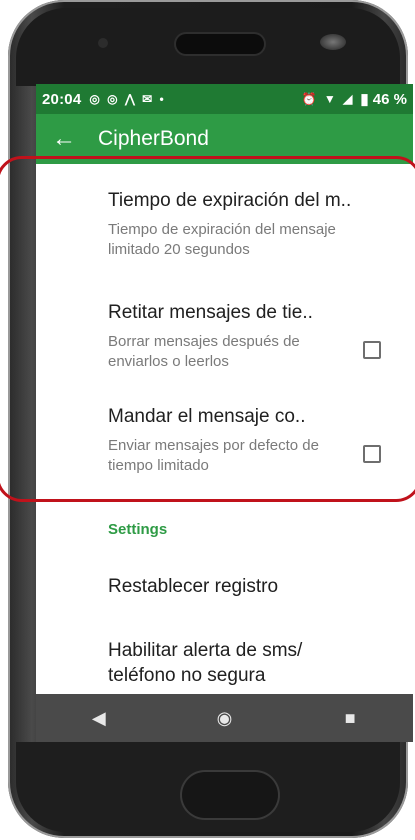 The height and width of the screenshot is (840, 415). I want to click on nav-back-icon: ◀, so click(99, 718).